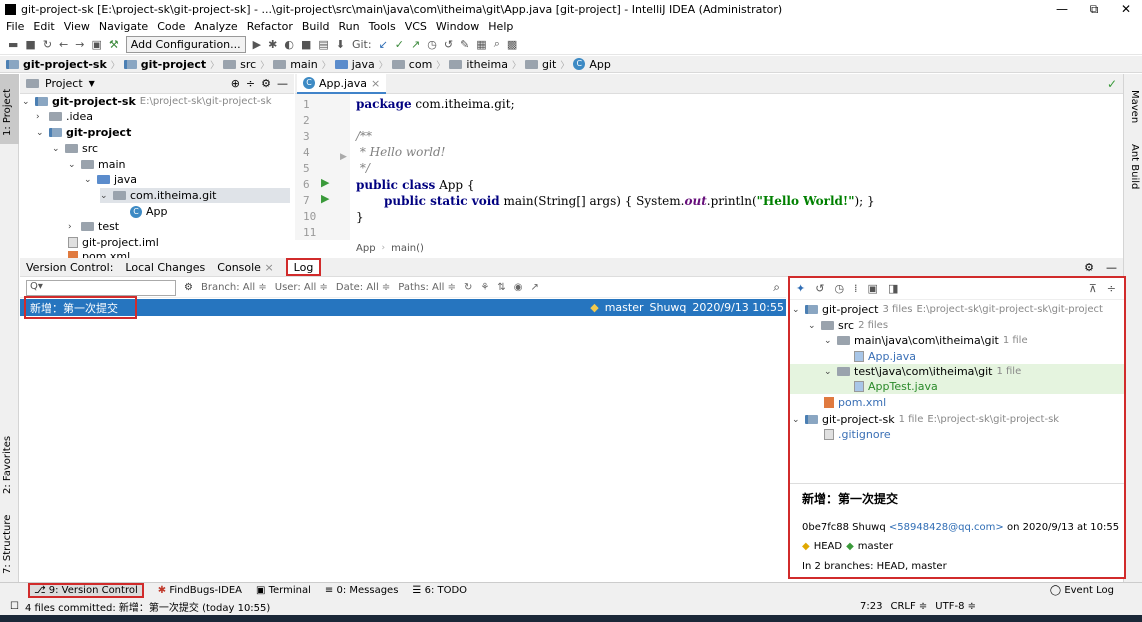 The image size is (1142, 622). I want to click on tree-node: C App, so click(149, 211).